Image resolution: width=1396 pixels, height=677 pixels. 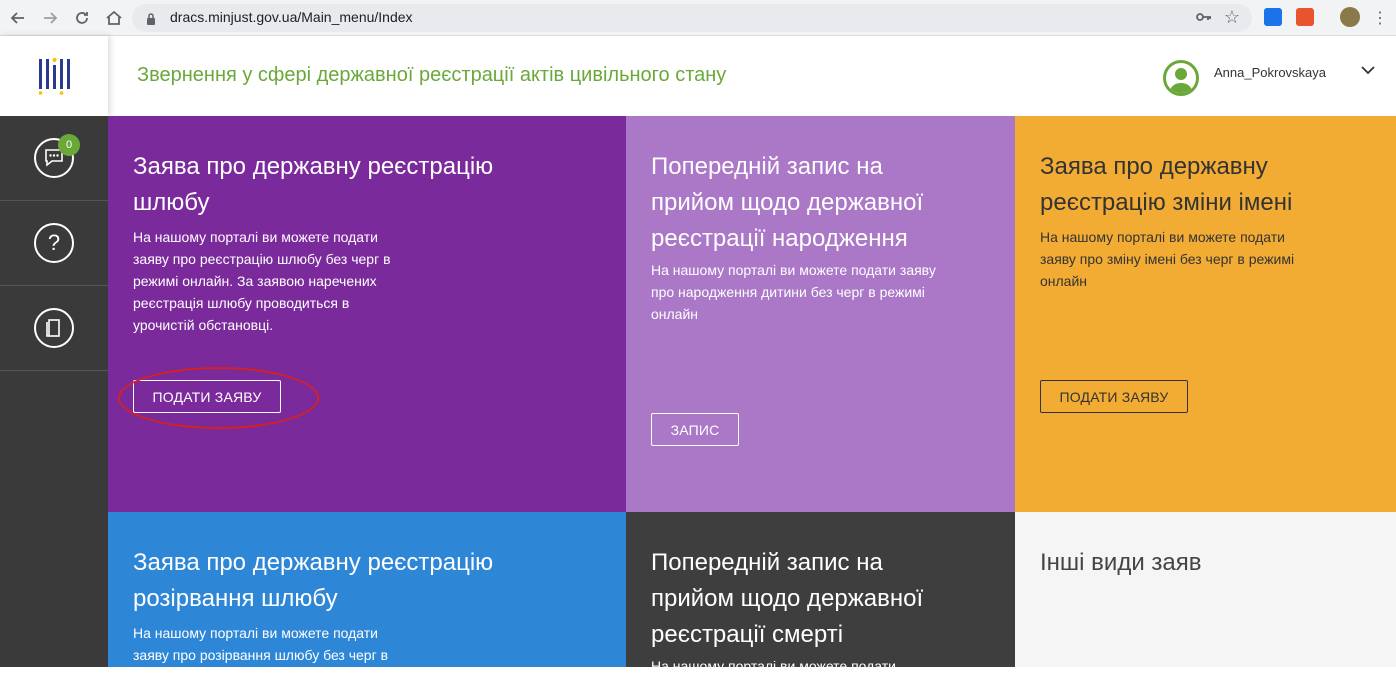 What do you see at coordinates (1232, 17) in the screenshot?
I see `bookmark-star-icon: ☆` at bounding box center [1232, 17].